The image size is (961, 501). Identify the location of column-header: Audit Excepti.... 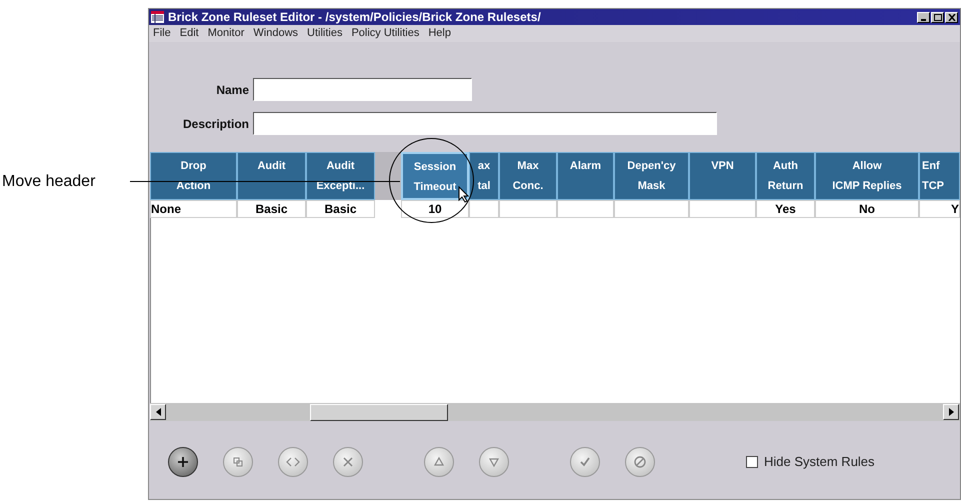
(340, 176).